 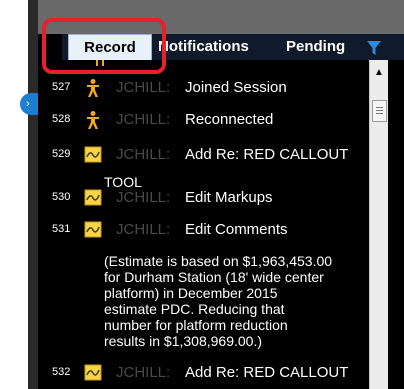 I want to click on record-number: 529, so click(x=61, y=154).